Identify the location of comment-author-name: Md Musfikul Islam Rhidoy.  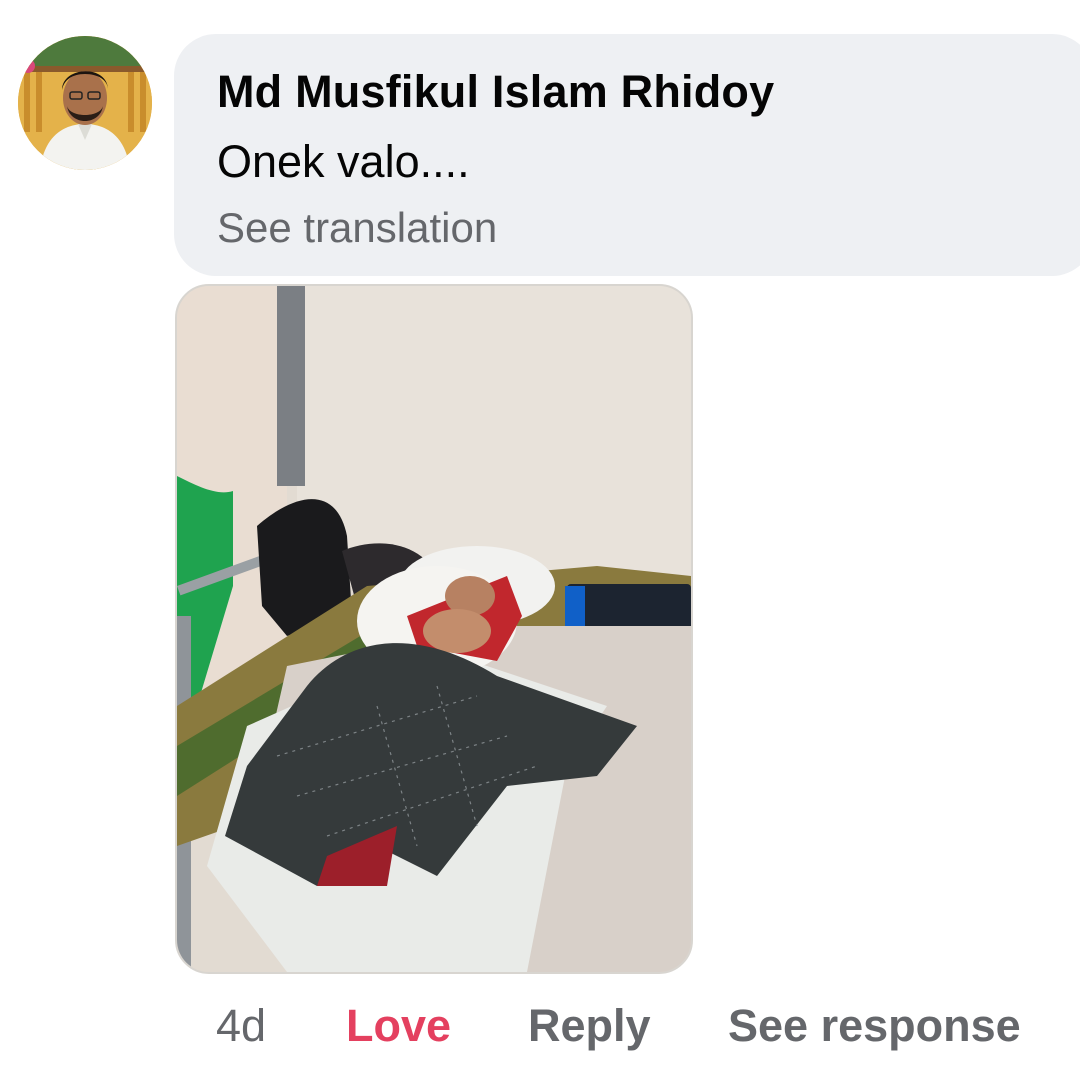
(495, 92).